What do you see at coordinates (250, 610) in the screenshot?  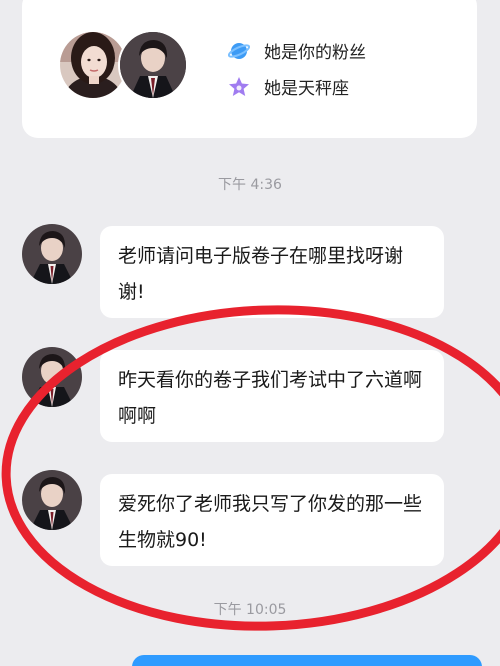 I see `timestamp: 下午 10:05` at bounding box center [250, 610].